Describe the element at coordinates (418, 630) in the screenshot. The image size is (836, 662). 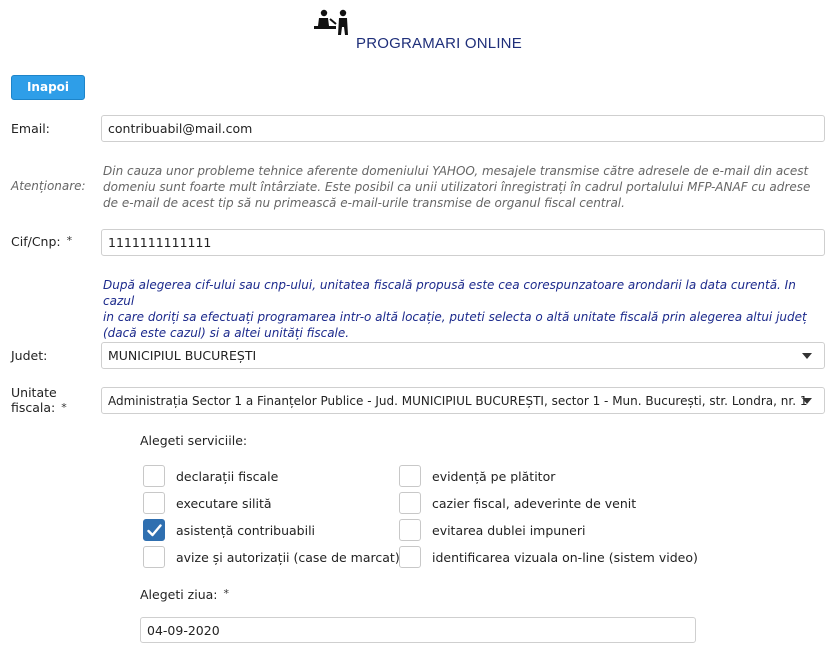
I see `date-input: 04-09-2020` at that location.